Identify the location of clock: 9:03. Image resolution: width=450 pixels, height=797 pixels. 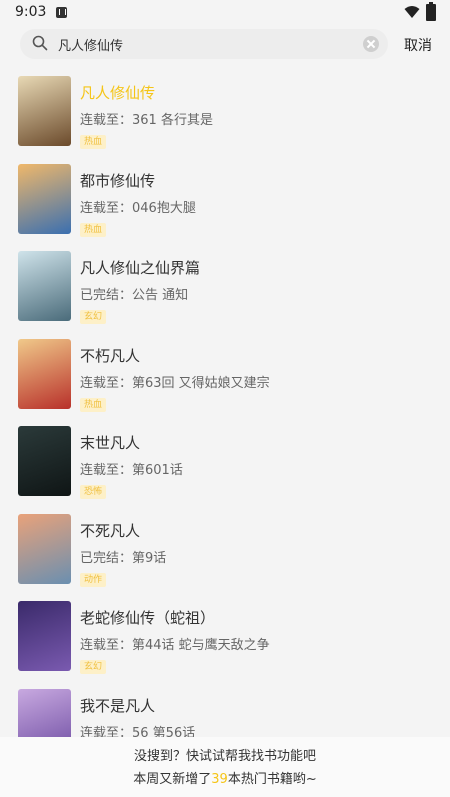
(31, 12).